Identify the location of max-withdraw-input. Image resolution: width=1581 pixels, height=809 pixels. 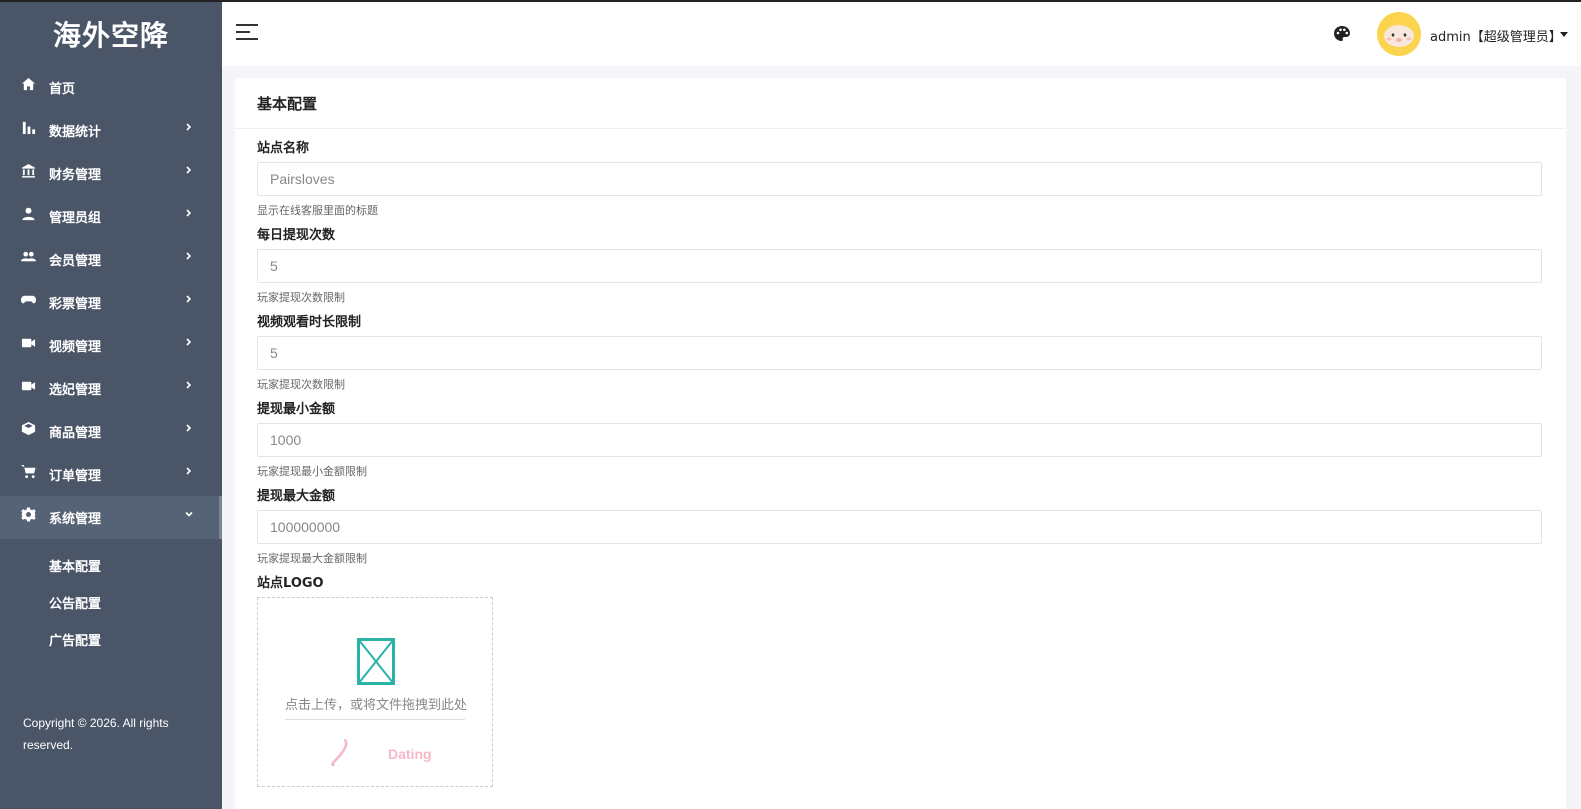
(899, 527).